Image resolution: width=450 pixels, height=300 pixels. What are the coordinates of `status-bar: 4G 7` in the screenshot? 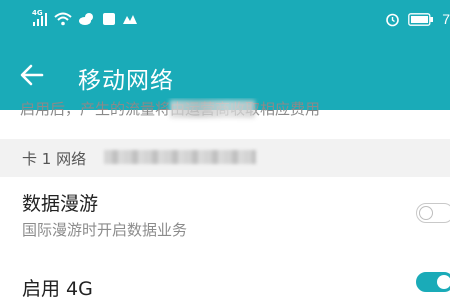 It's located at (225, 20).